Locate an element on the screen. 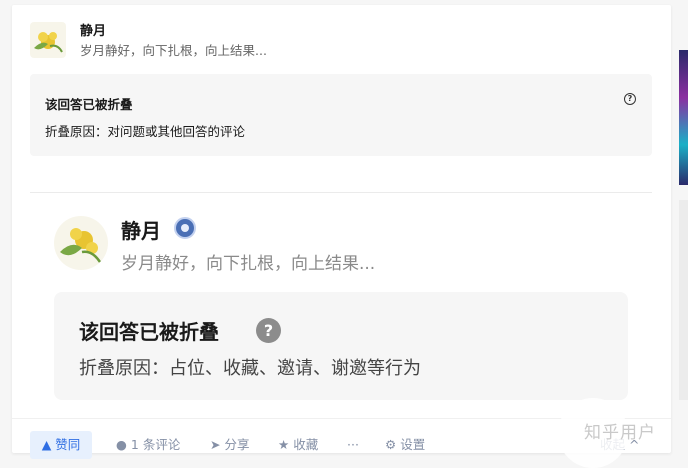  settings-button: ⚙ 设置 is located at coordinates (405, 445).